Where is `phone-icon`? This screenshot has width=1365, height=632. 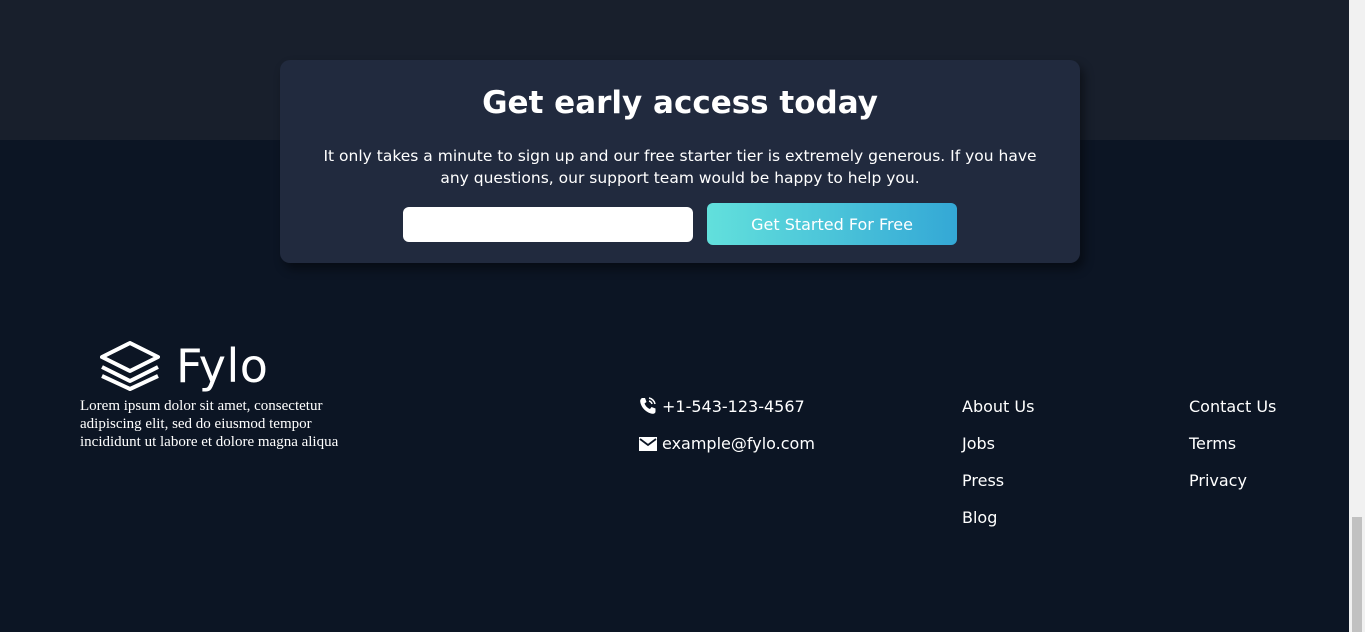
phone-icon is located at coordinates (648, 405).